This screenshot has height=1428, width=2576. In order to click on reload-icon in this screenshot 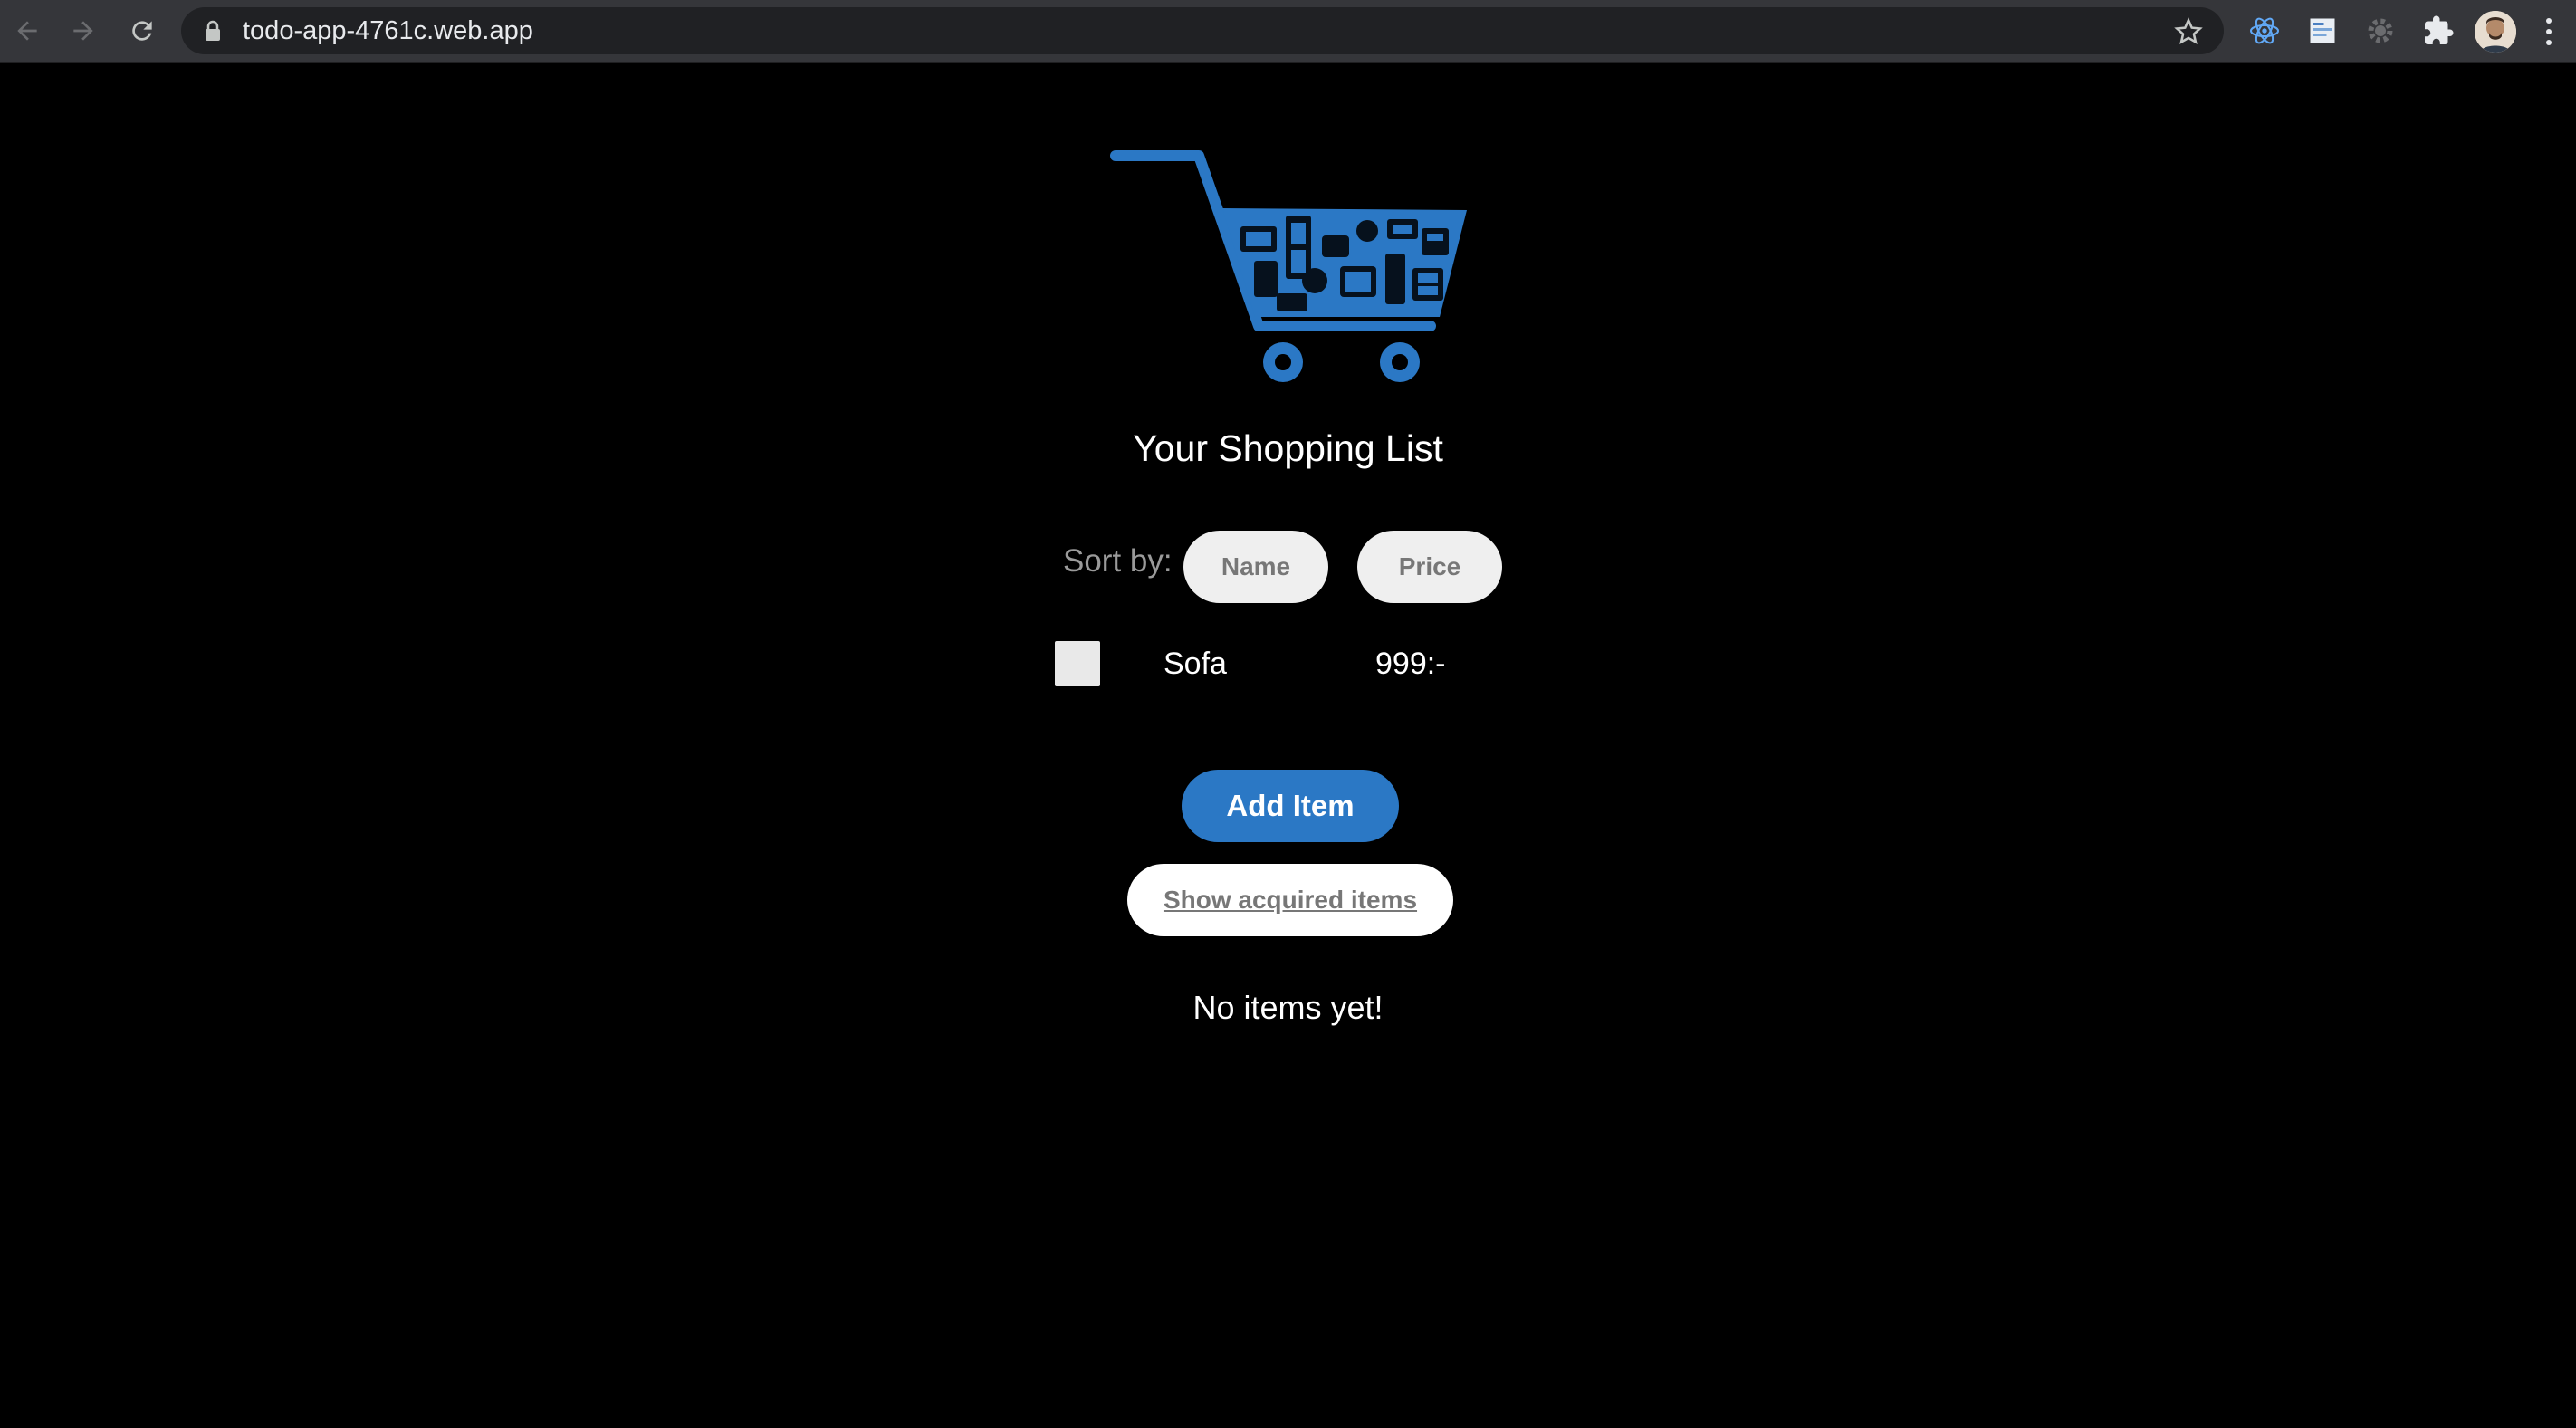, I will do `click(142, 31)`.